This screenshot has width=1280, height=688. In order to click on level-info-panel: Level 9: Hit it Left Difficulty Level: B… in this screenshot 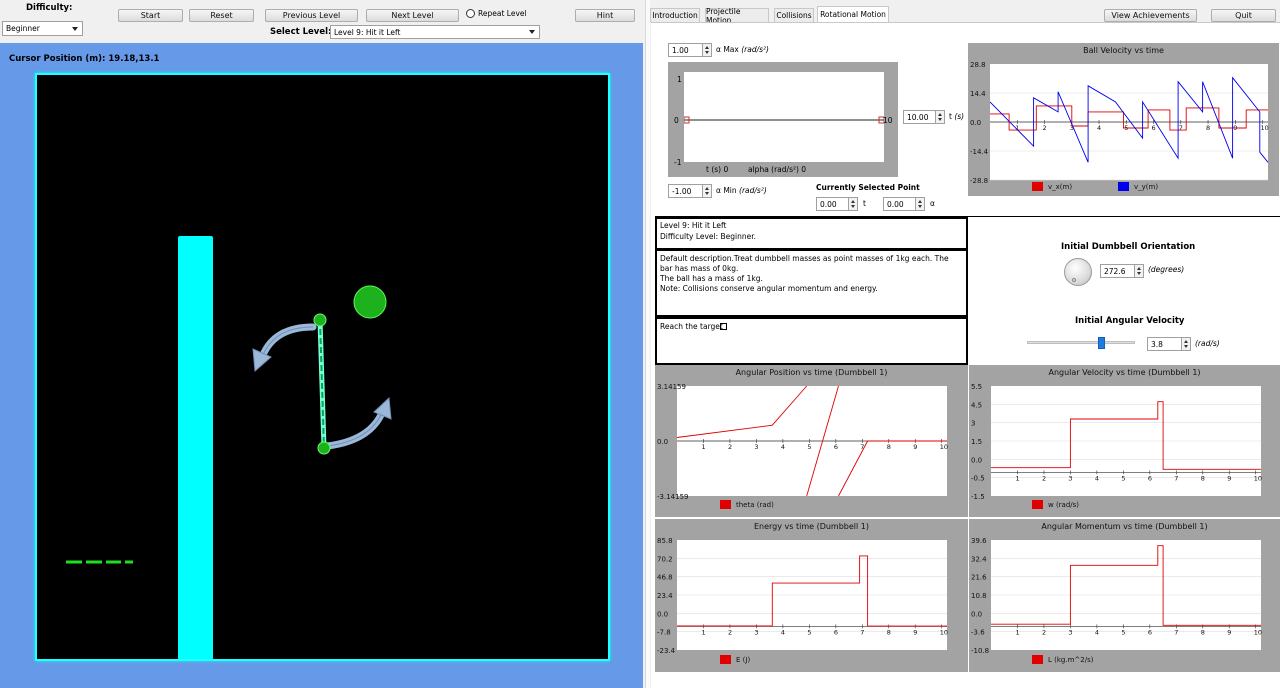, I will do `click(811, 233)`.